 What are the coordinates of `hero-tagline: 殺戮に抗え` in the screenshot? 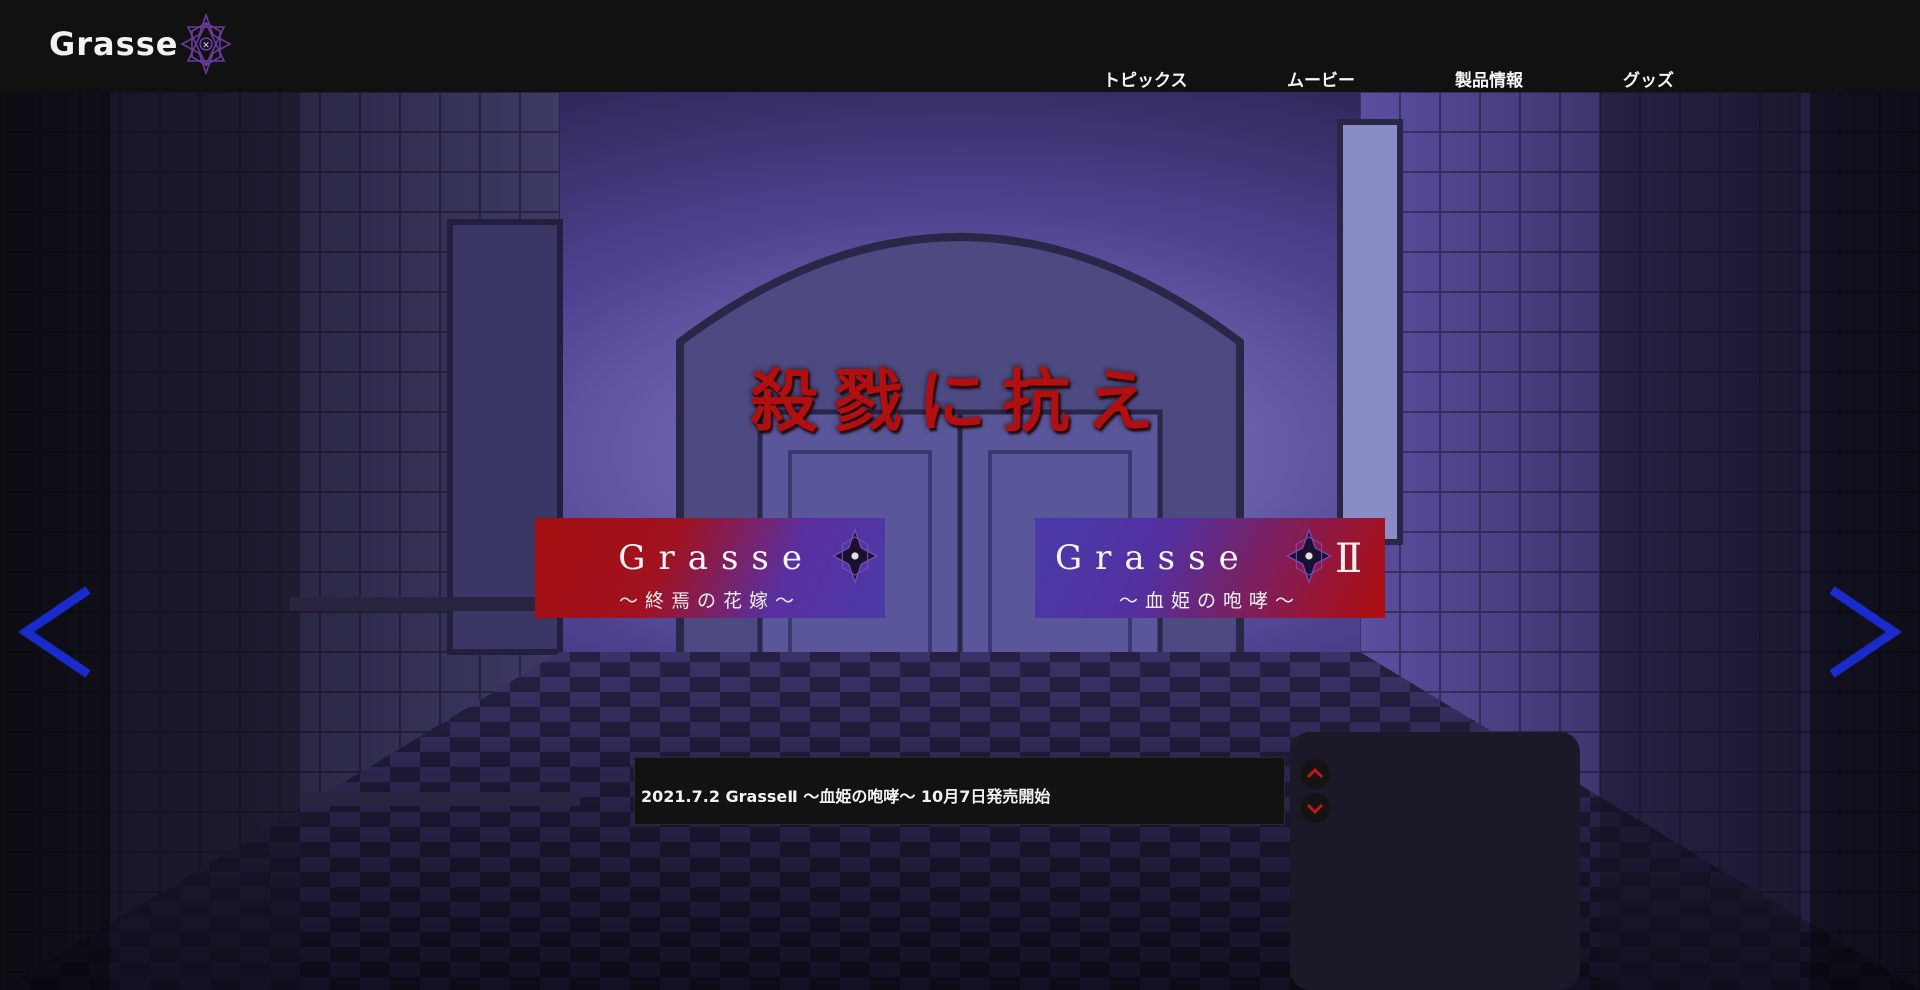 It's located at (959, 402).